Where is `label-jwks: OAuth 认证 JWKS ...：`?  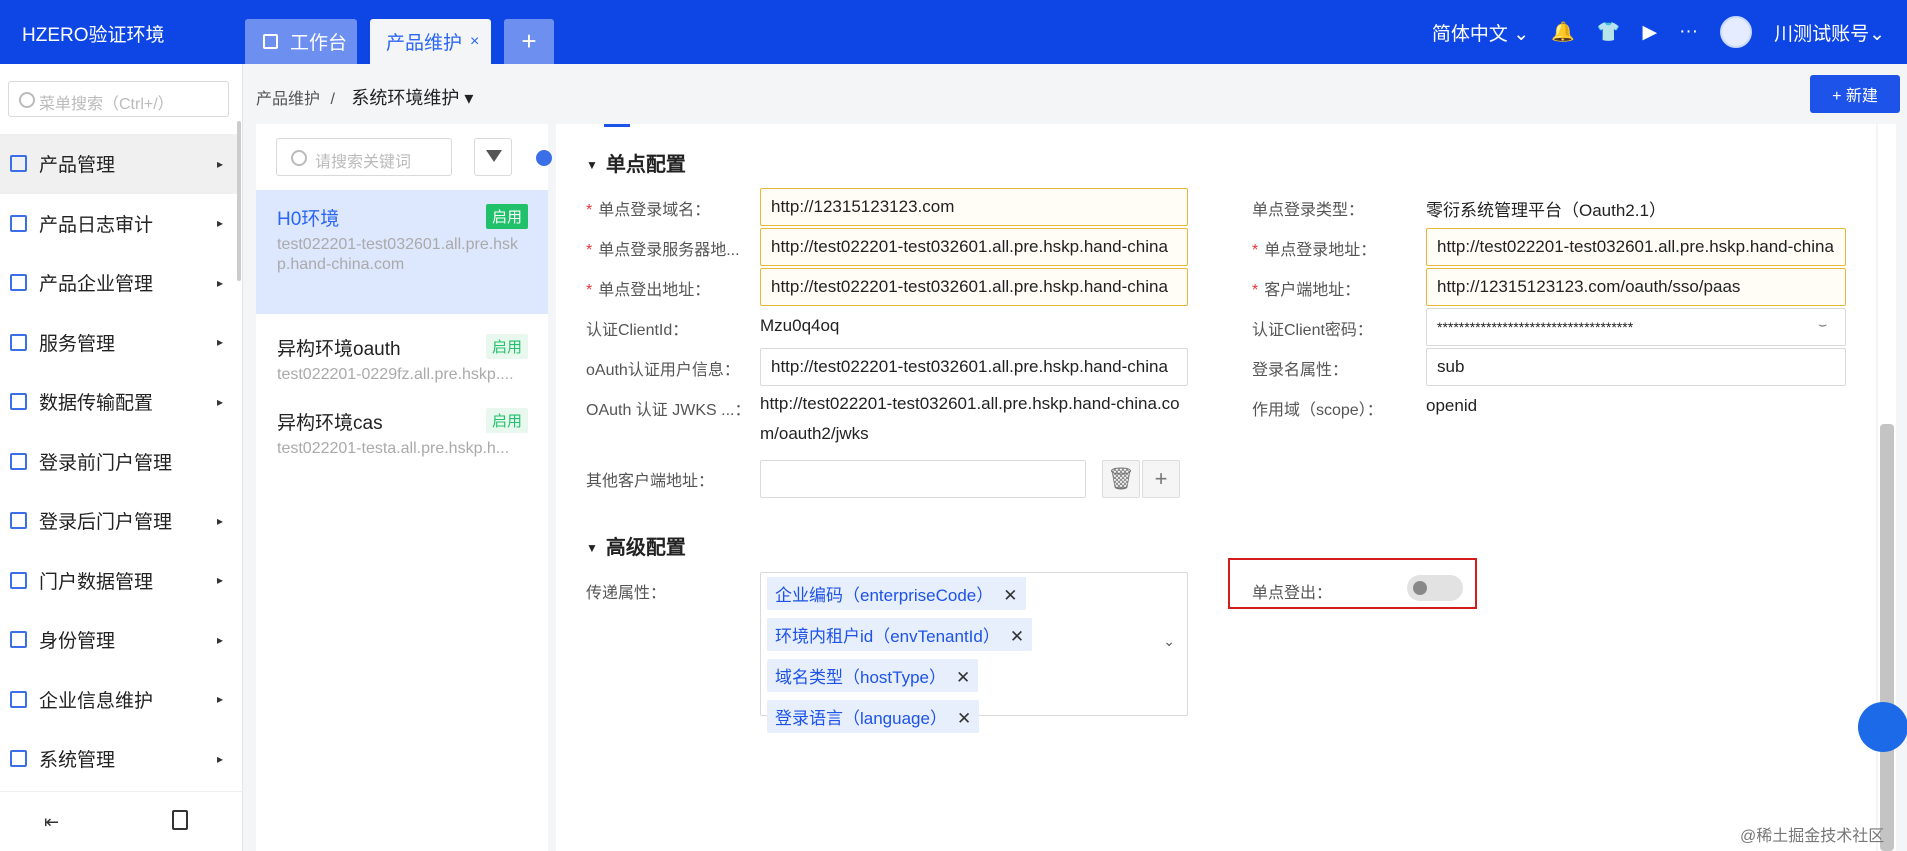
label-jwks: OAuth 认证 JWKS ...： is located at coordinates (668, 410).